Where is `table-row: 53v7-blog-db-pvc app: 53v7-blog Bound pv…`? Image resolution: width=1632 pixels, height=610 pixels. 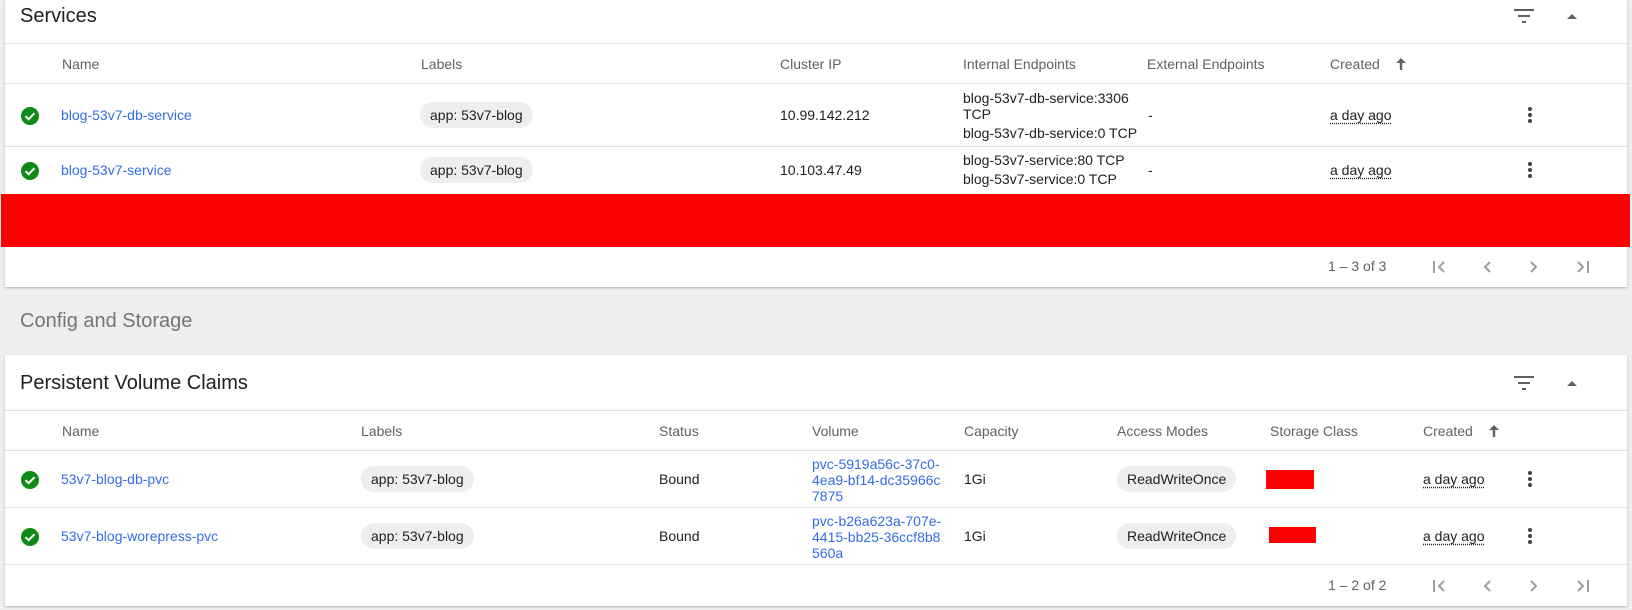 table-row: 53v7-blog-db-pvc app: 53v7-blog Bound pv… is located at coordinates (816, 479).